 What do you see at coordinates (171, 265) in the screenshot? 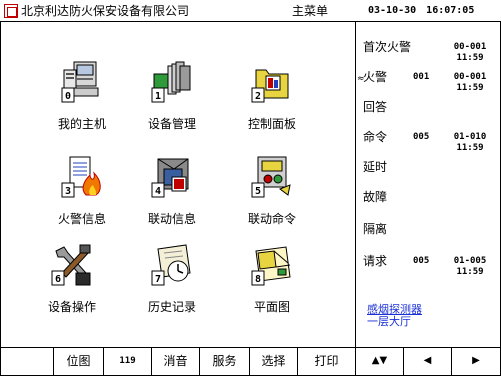
I see `history-icon: 7` at bounding box center [171, 265].